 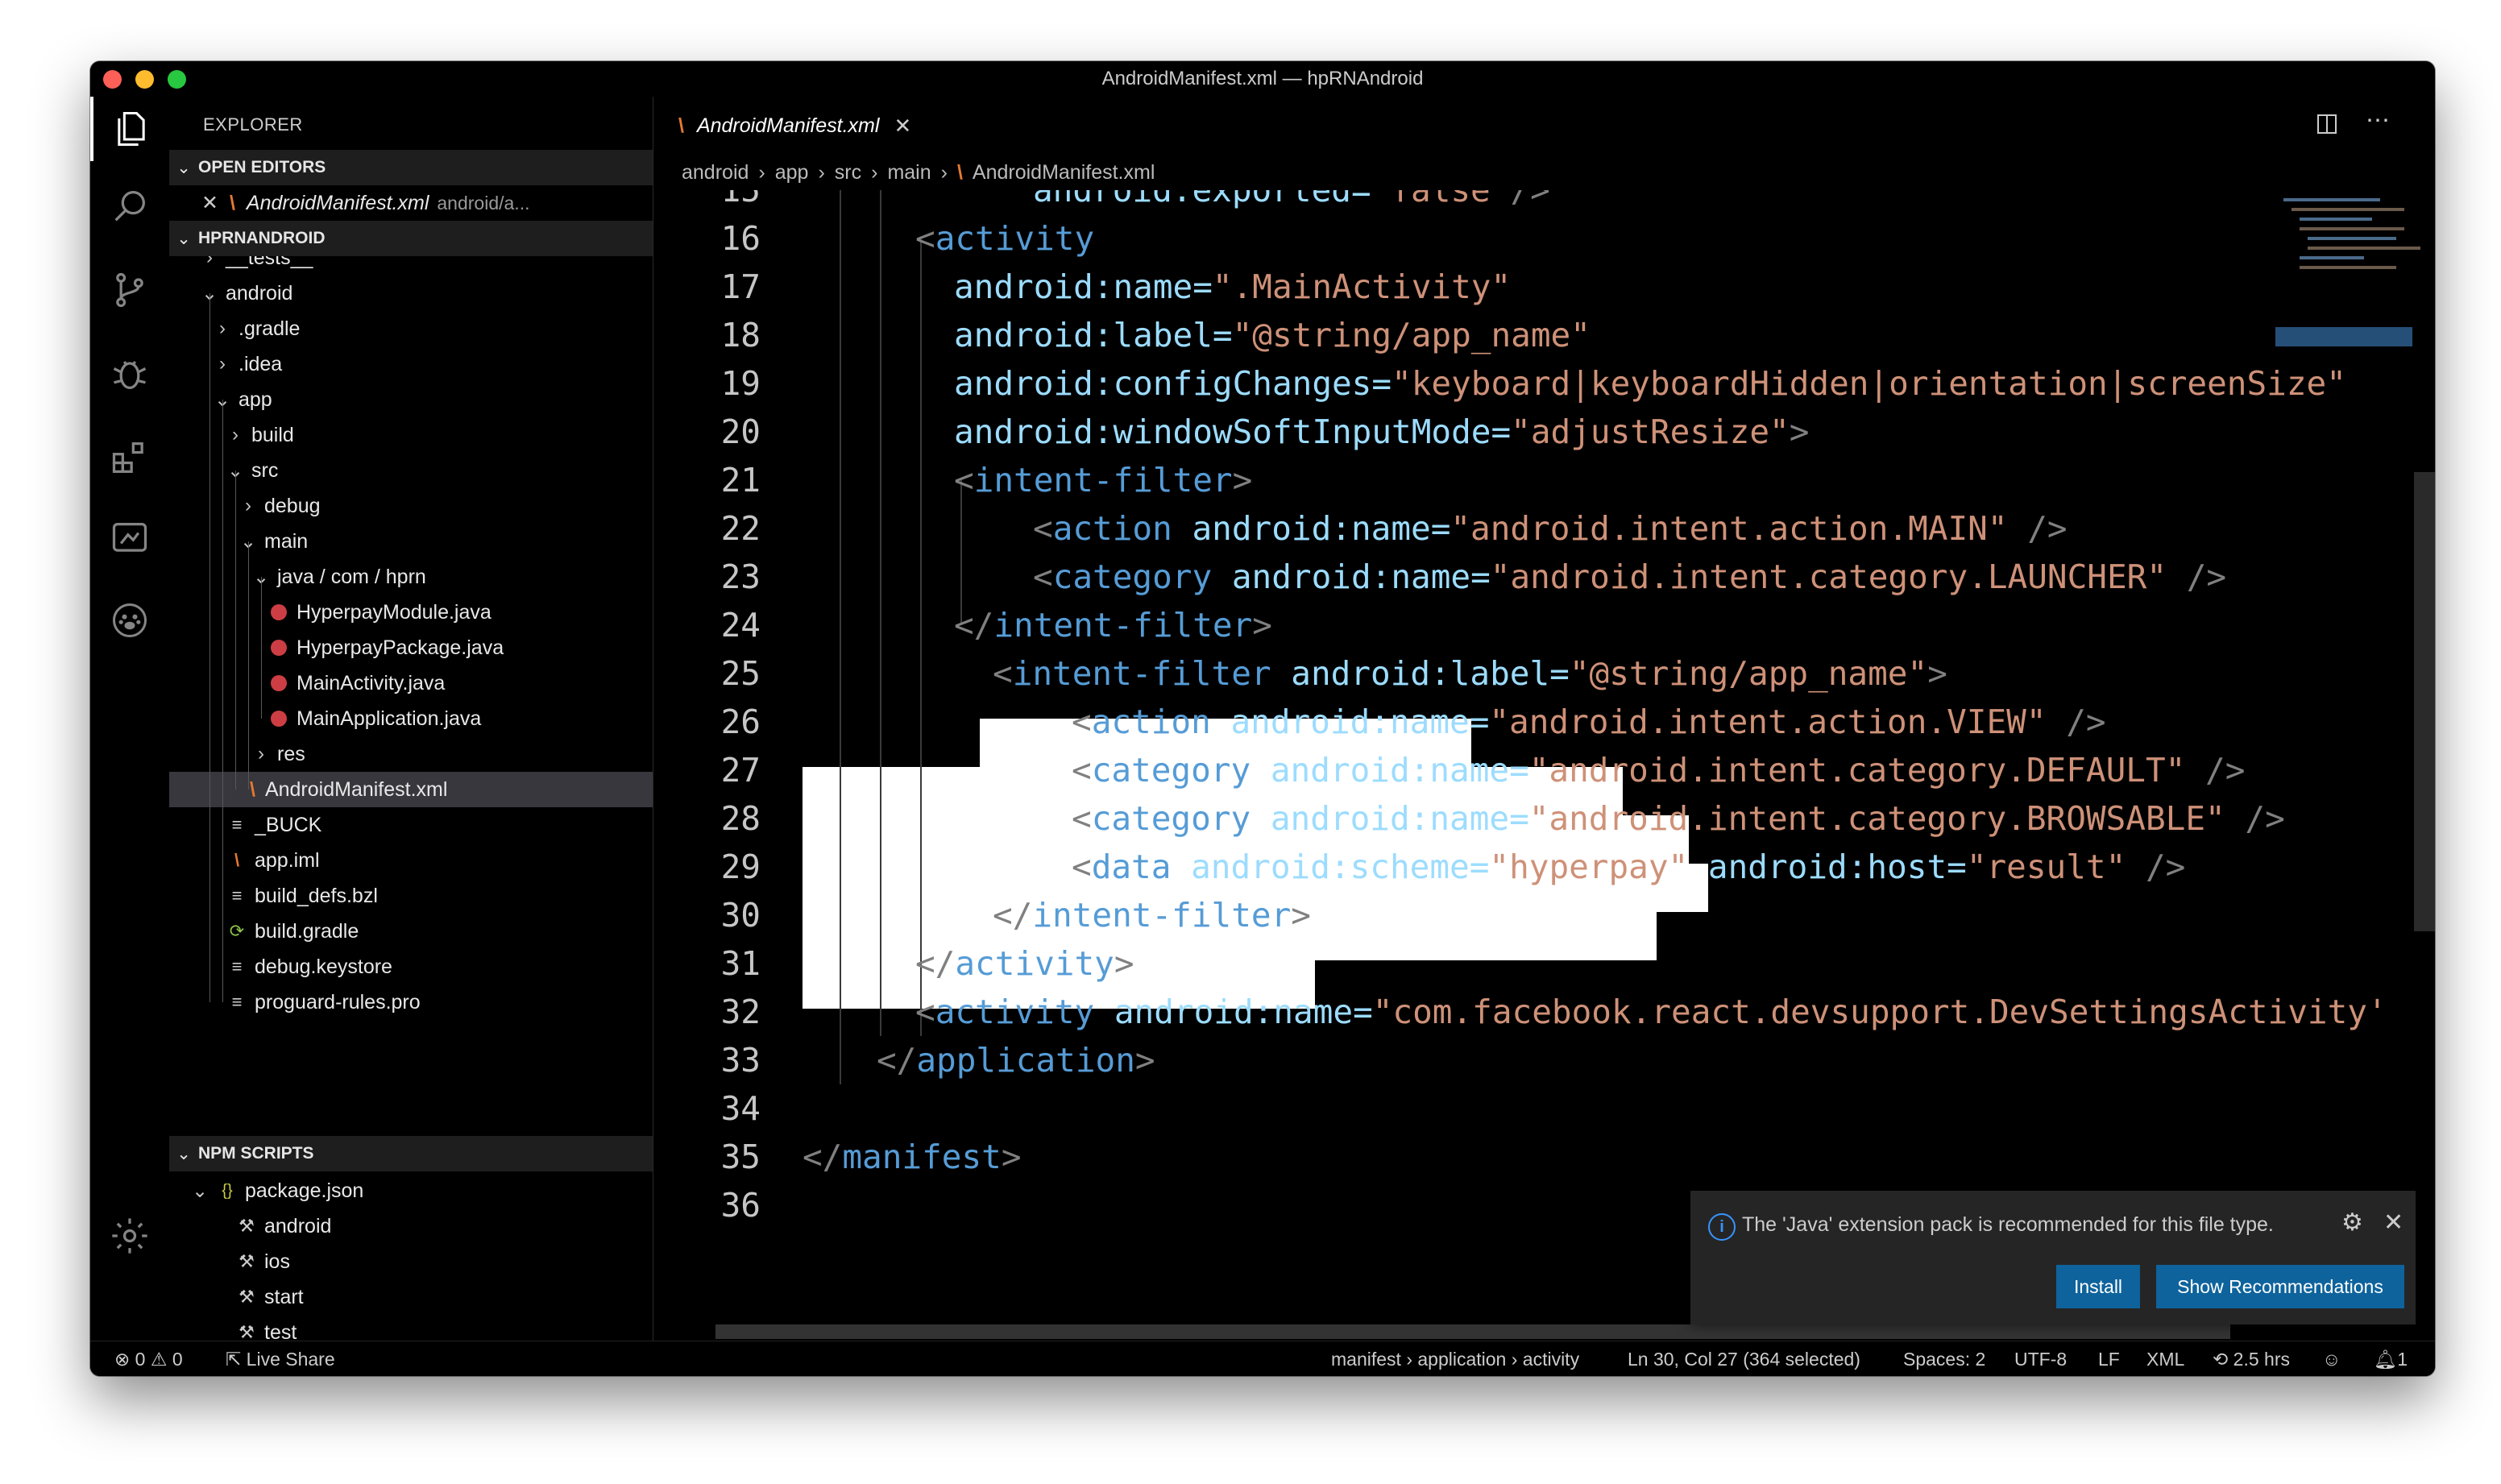 I want to click on tab-androidmanifest: \ AndroidManifest.xml ✕, so click(x=795, y=126).